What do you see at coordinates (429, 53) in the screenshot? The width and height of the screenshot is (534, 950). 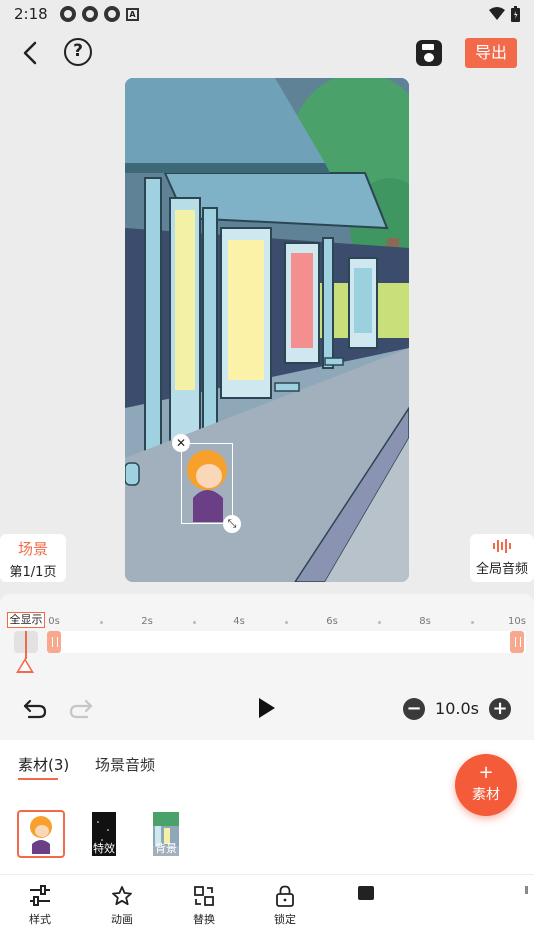 I see `save-draft-icon` at bounding box center [429, 53].